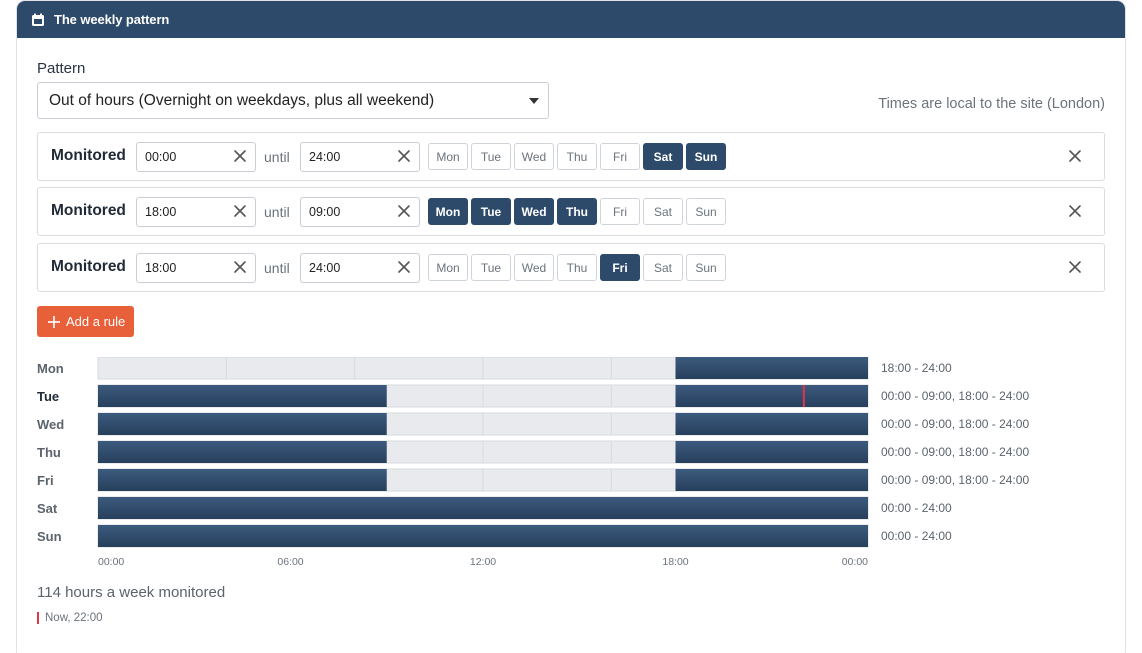  What do you see at coordinates (675, 562) in the screenshot?
I see `x-tick-label: 18:00` at bounding box center [675, 562].